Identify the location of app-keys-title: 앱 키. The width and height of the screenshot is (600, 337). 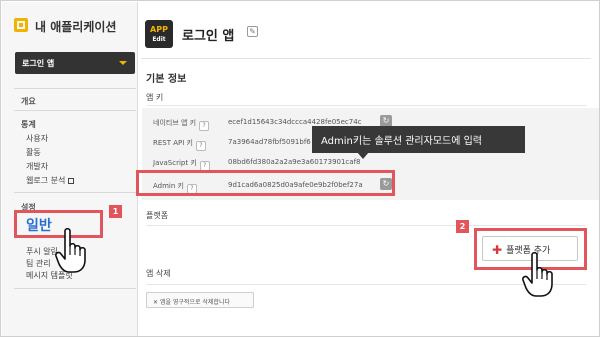
(155, 97).